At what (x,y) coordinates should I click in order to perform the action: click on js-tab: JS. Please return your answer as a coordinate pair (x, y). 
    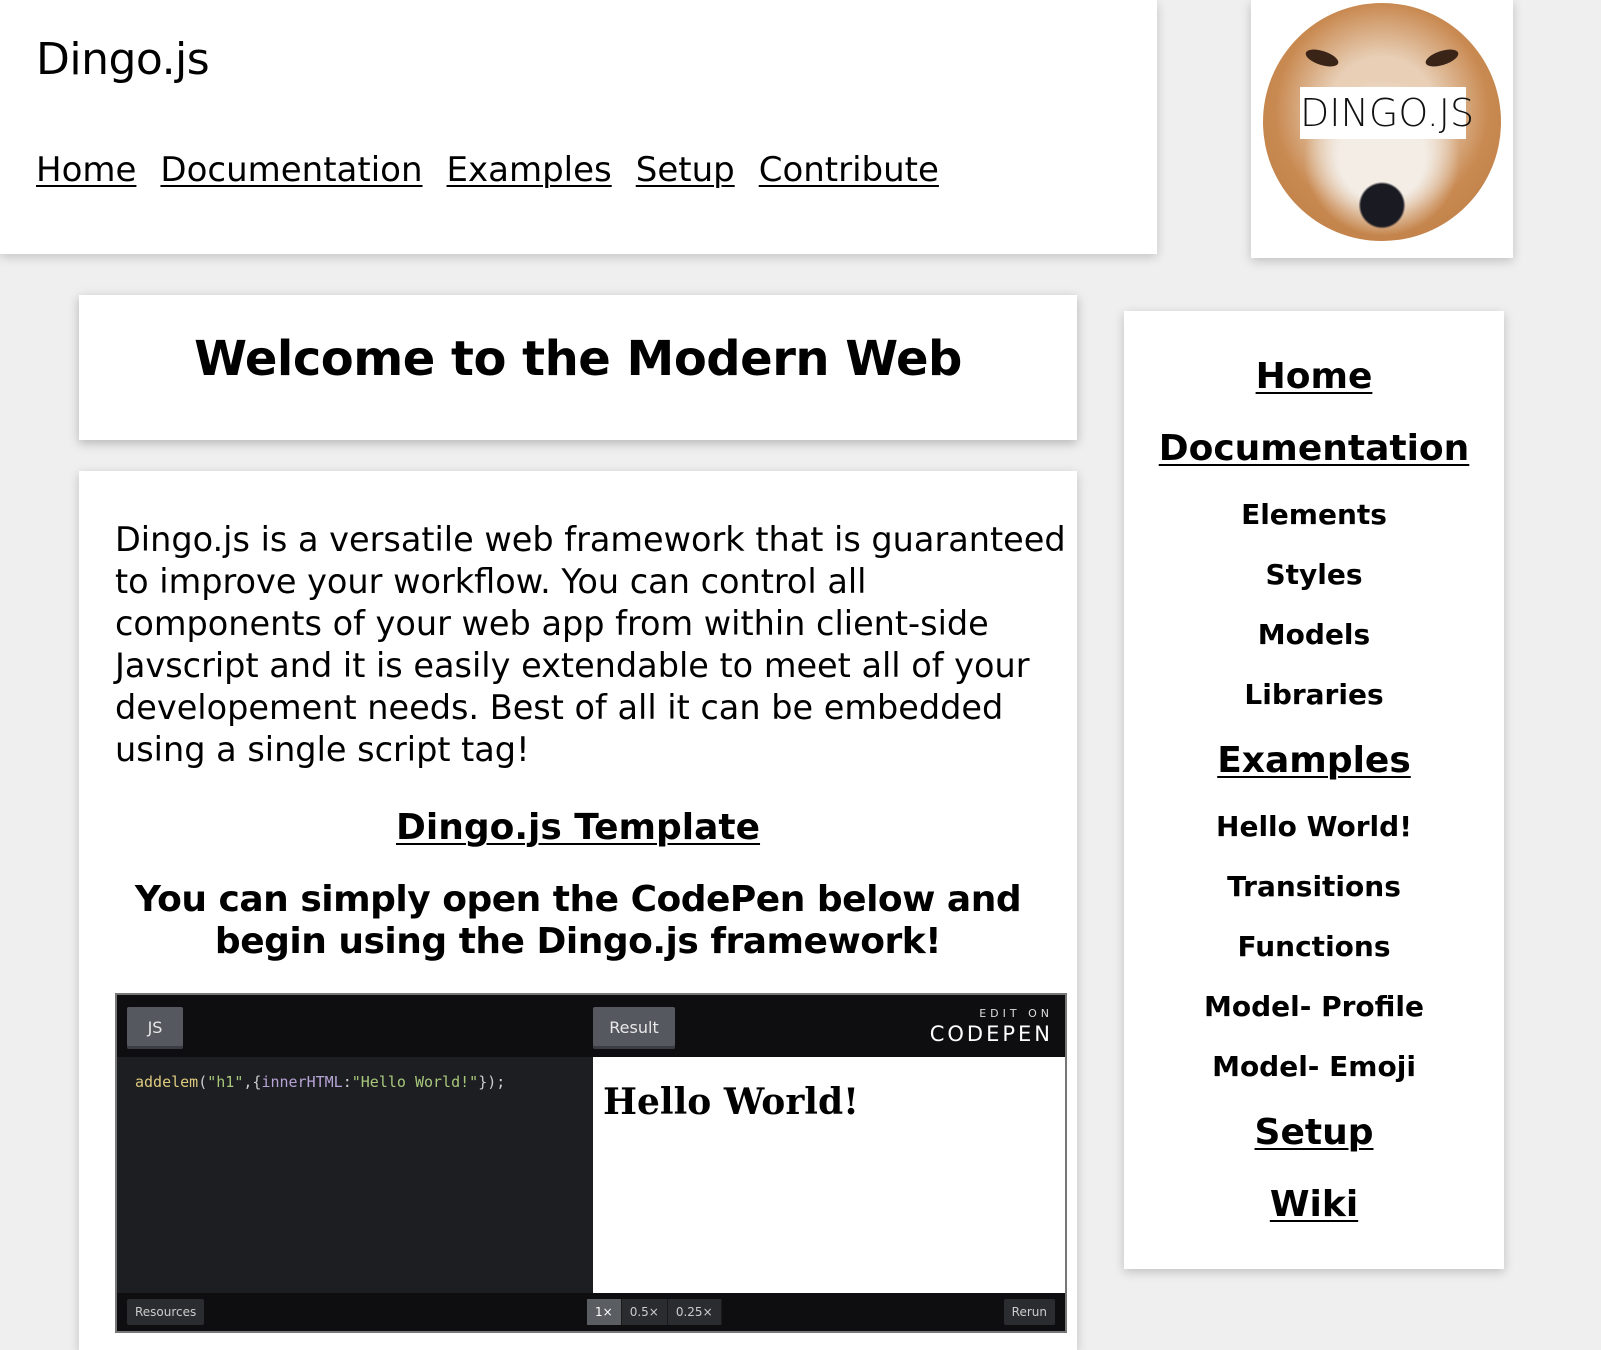
    Looking at the image, I should click on (155, 1028).